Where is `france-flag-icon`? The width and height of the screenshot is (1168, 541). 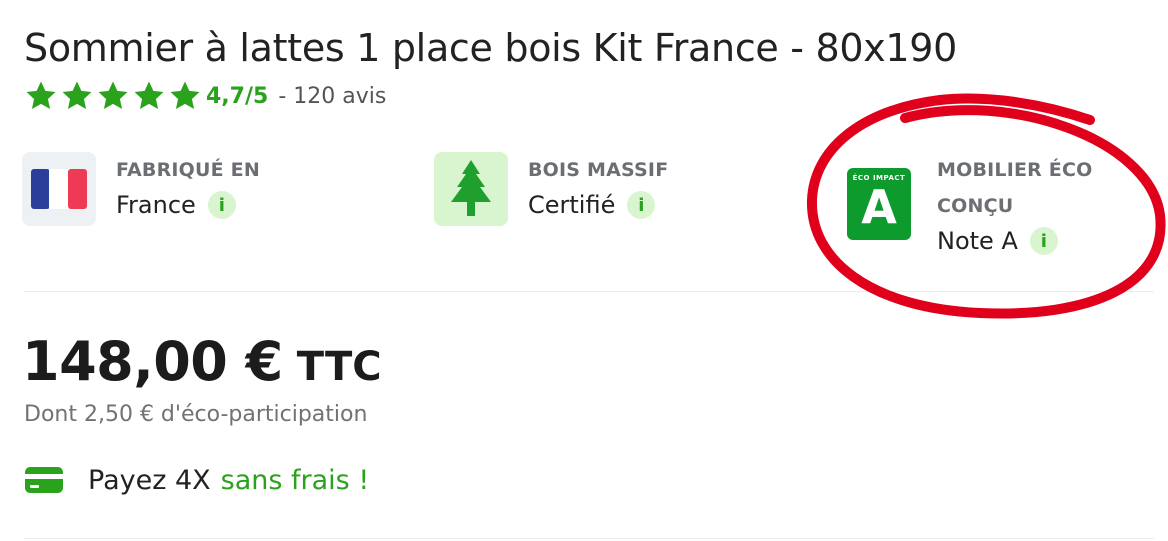 france-flag-icon is located at coordinates (59, 189).